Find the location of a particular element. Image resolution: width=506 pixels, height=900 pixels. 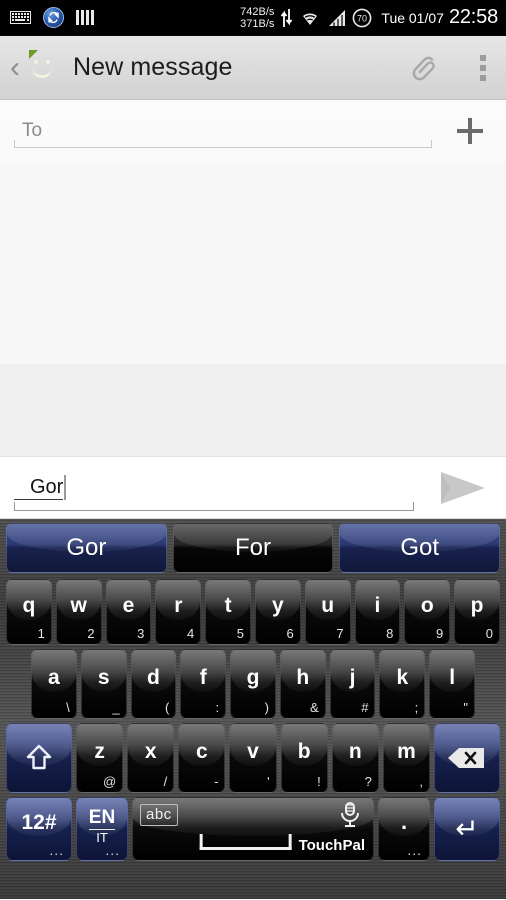

status-bar-right-icons: 742B/s 371B/s 70 Tue 01/07 22:58 is located at coordinates (369, 18).